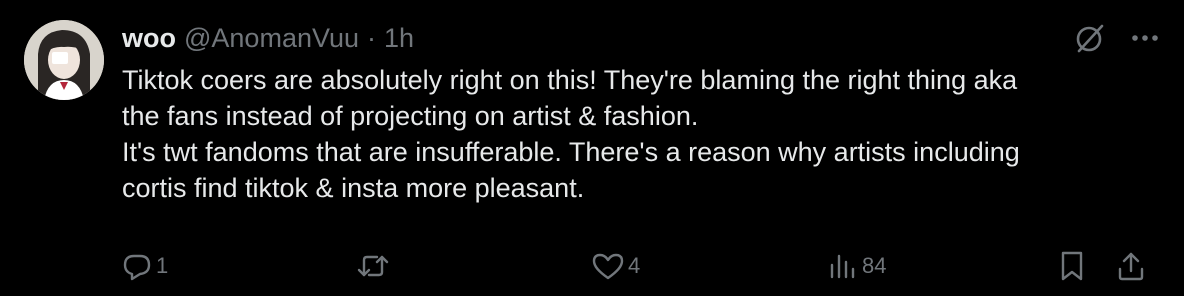 The image size is (1184, 296). I want to click on reply-button: 1, so click(145, 266).